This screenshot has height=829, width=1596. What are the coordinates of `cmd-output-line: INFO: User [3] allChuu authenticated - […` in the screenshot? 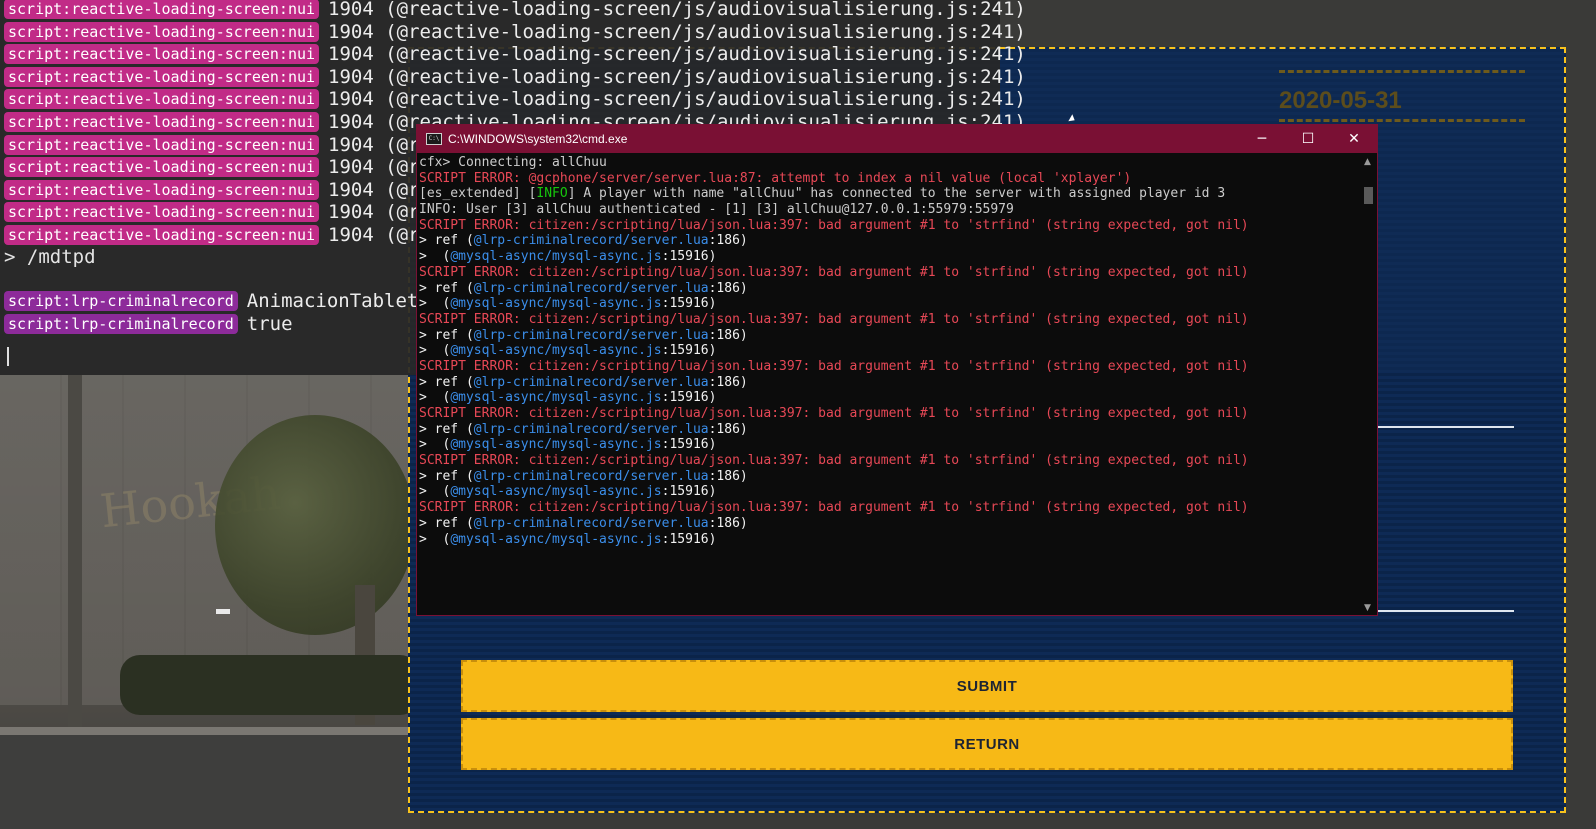 It's located at (889, 210).